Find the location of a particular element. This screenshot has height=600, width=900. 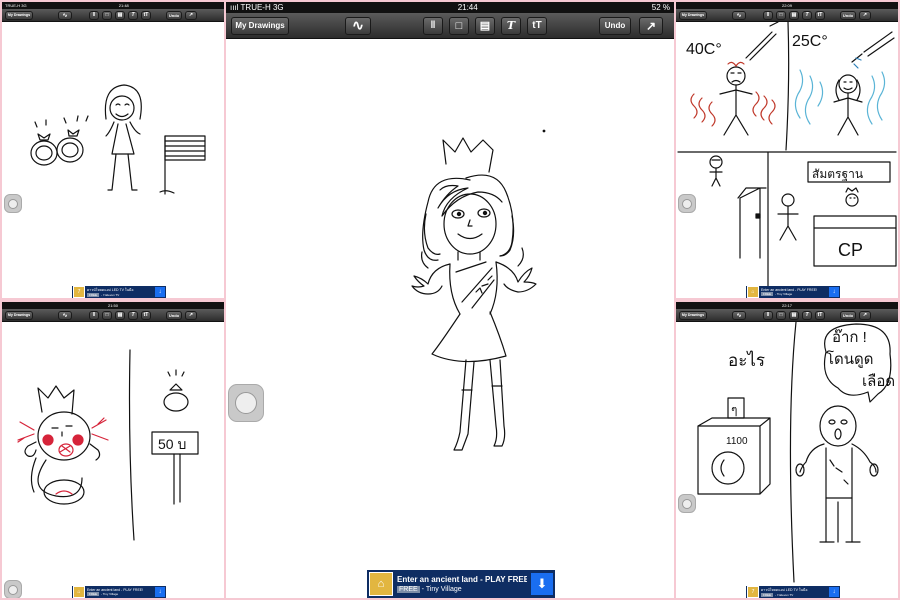

person-head is located at coordinates (838, 426).